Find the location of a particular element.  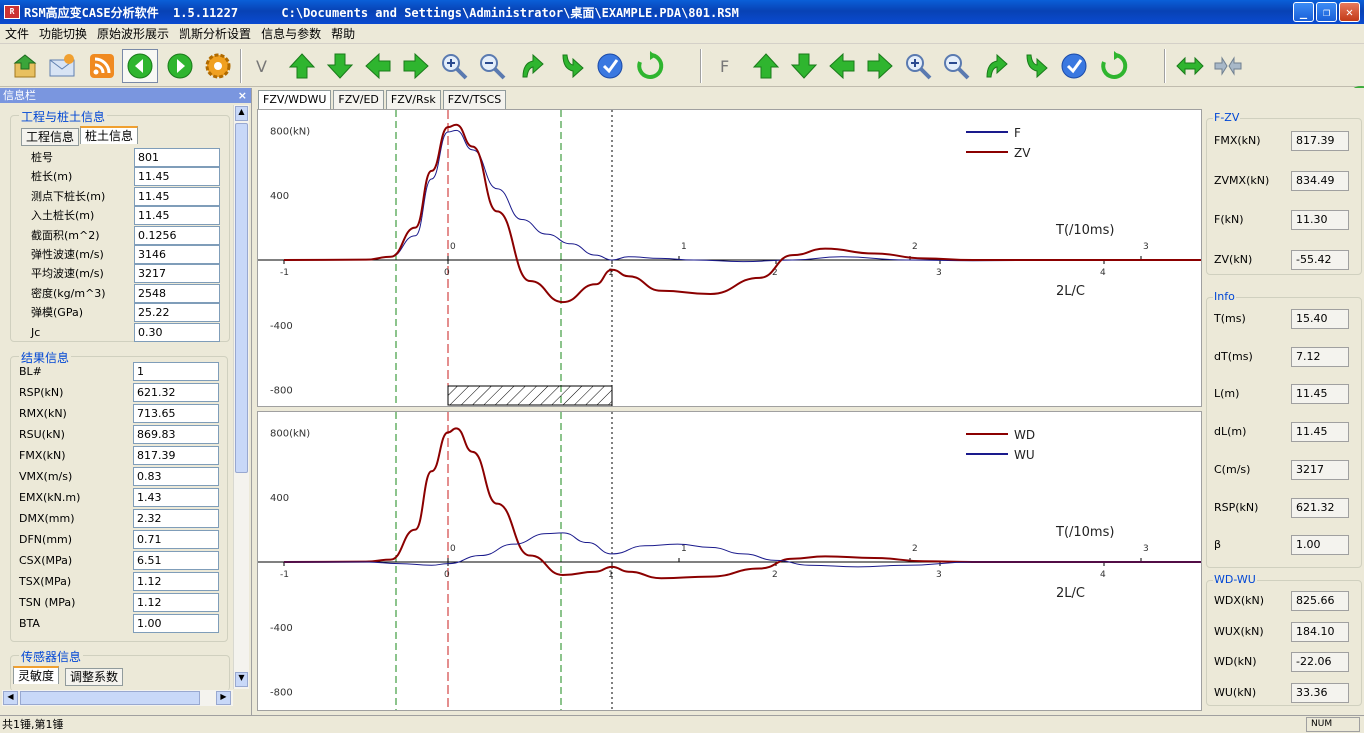

v-left-button is located at coordinates (378, 66).